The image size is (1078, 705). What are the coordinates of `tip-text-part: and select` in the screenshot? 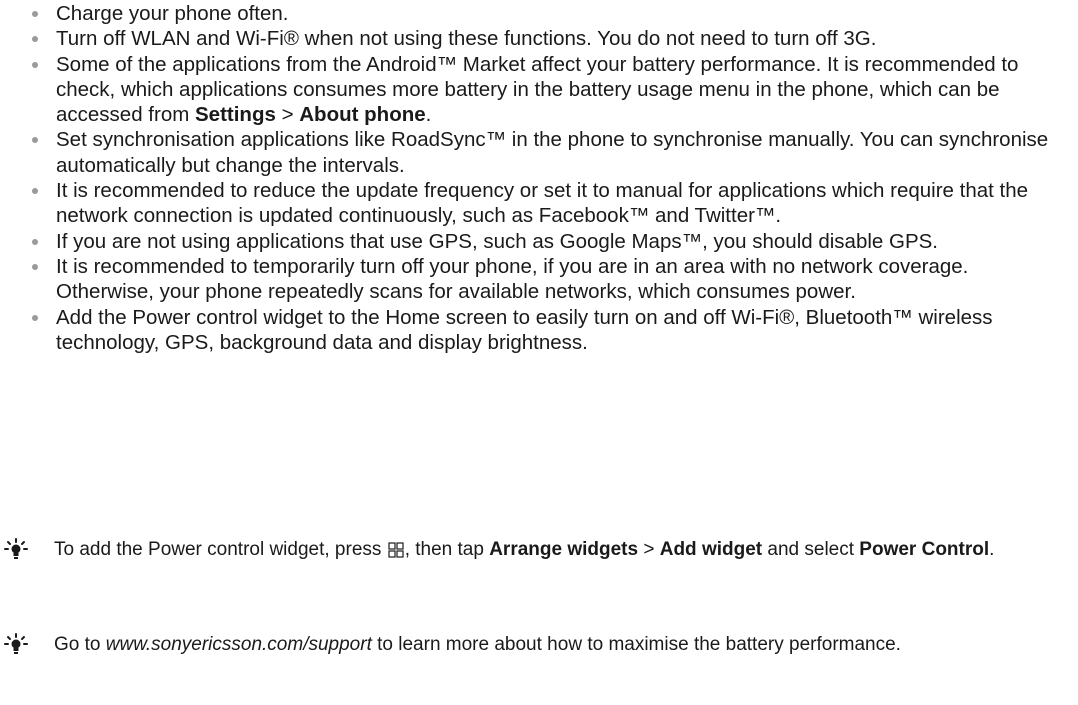 It's located at (811, 549).